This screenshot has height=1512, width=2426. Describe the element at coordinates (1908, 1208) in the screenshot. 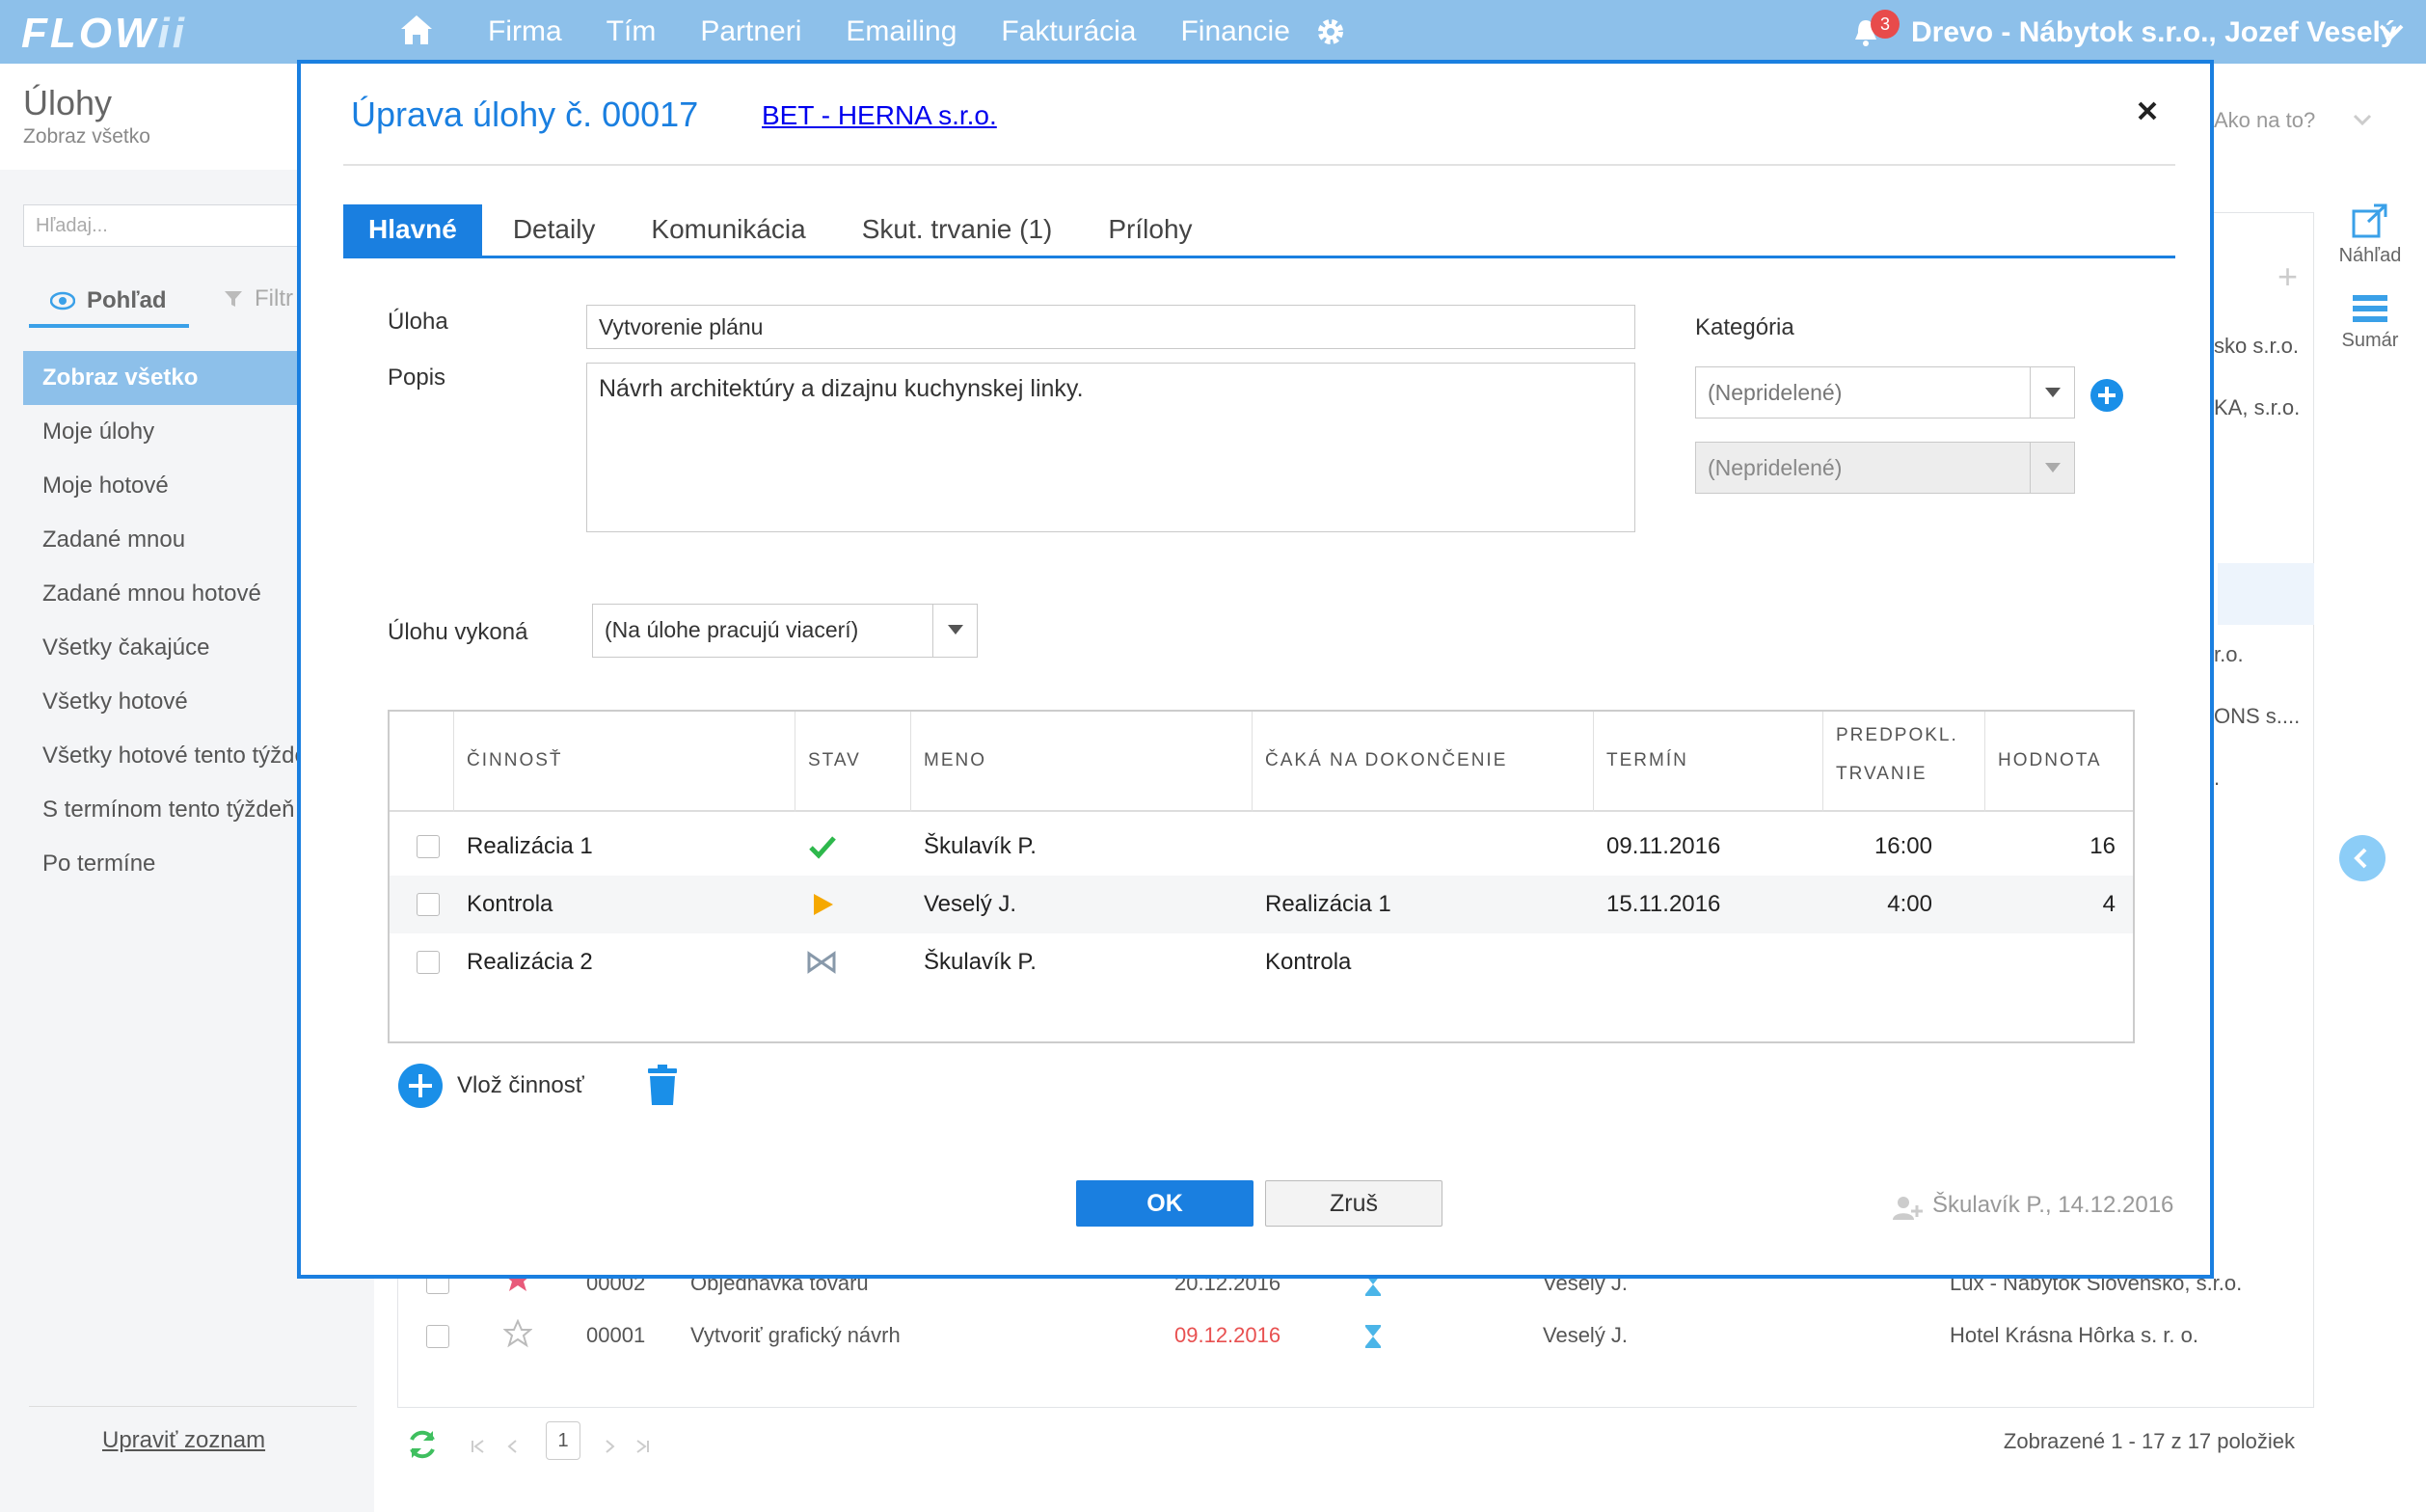

I see `user-add-icon` at that location.